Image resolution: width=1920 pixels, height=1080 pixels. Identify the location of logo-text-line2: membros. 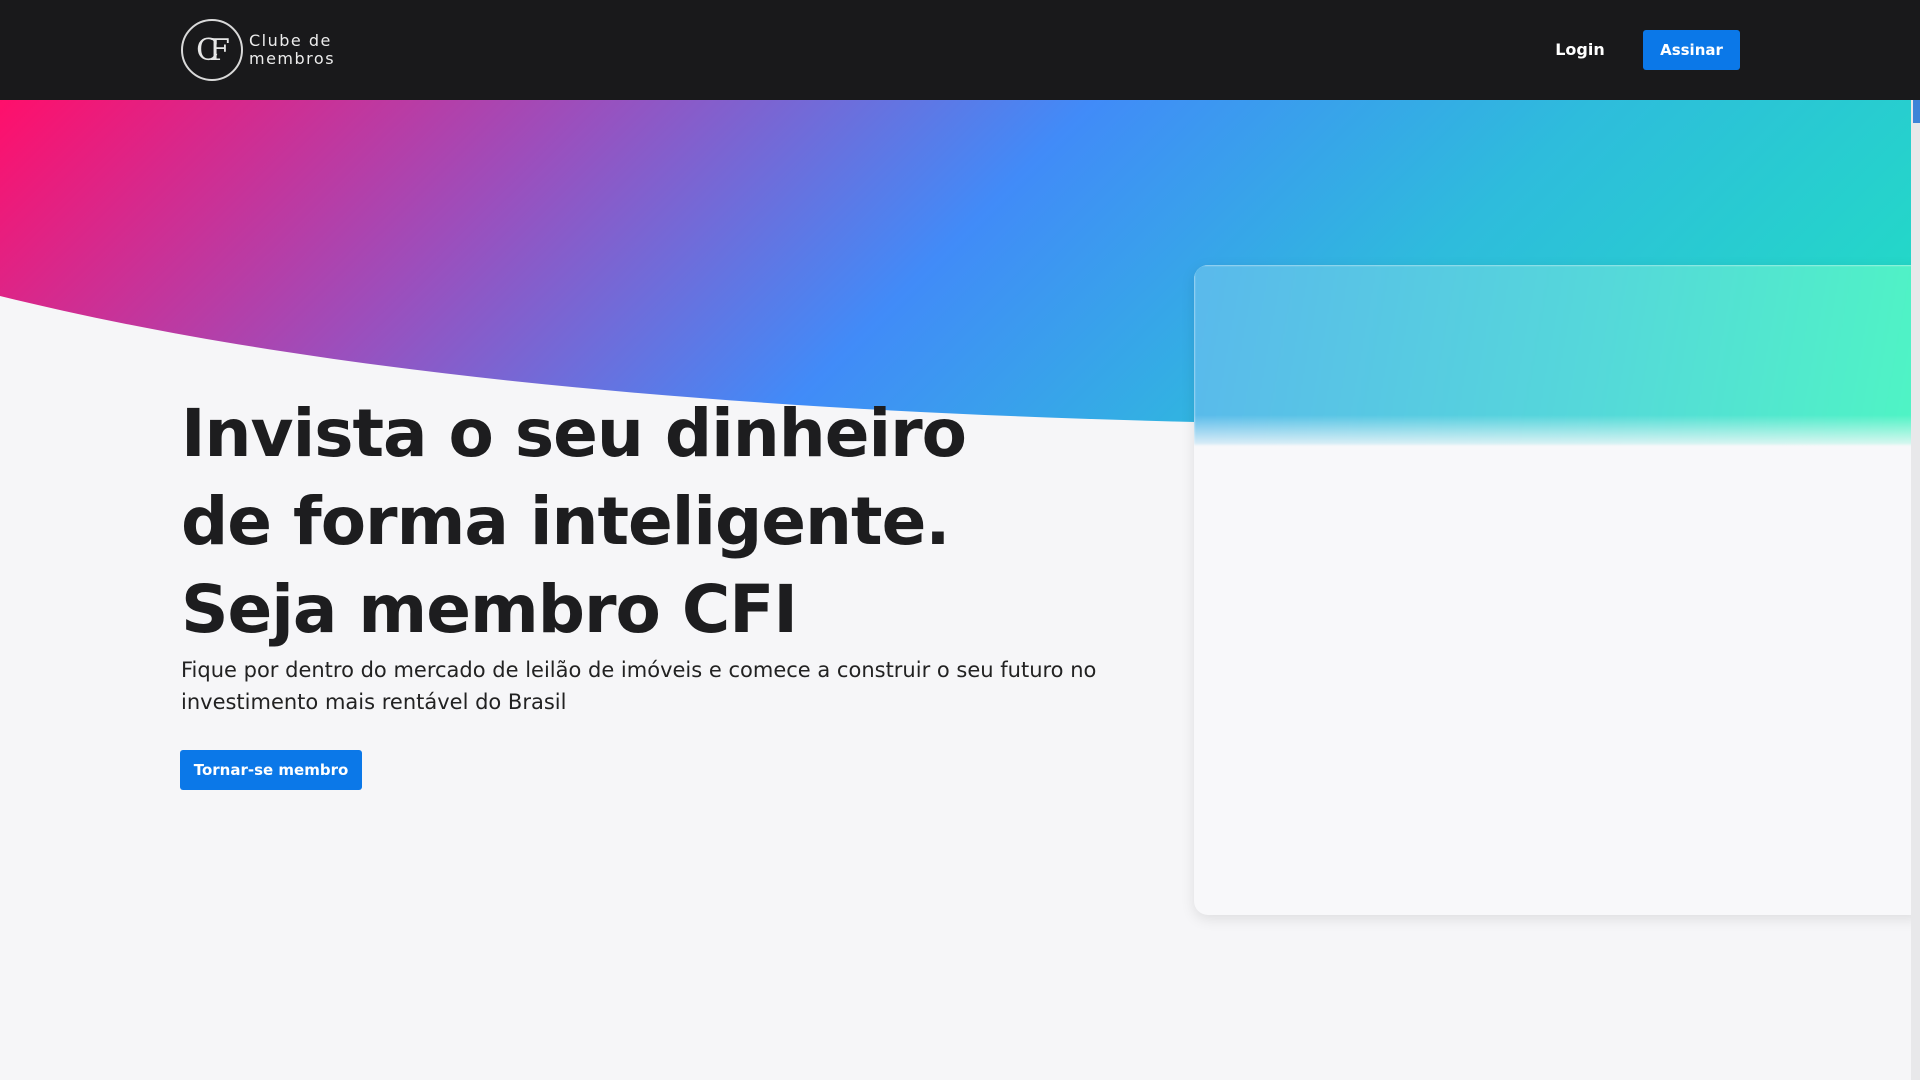
(292, 58).